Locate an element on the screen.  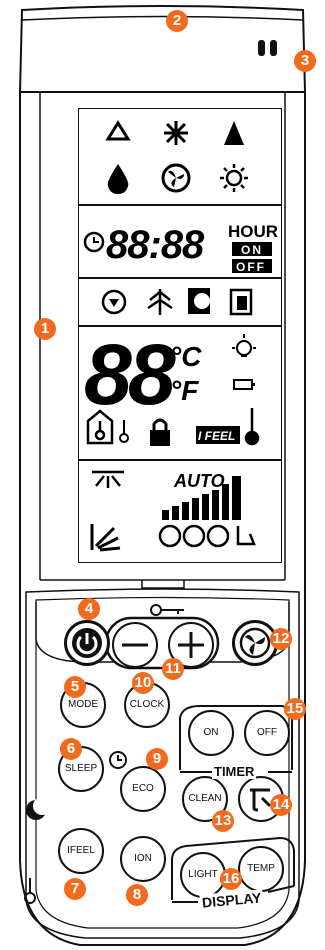
temp-display-button: TEMP is located at coordinates (261, 869).